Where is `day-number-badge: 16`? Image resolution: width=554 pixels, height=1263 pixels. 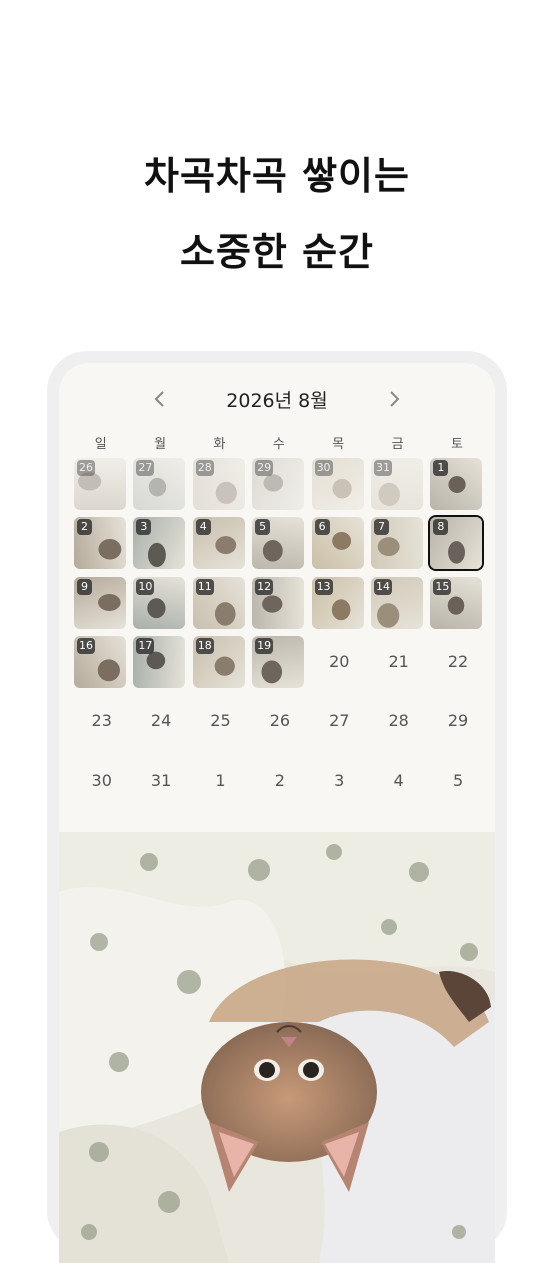 day-number-badge: 16 is located at coordinates (86, 645).